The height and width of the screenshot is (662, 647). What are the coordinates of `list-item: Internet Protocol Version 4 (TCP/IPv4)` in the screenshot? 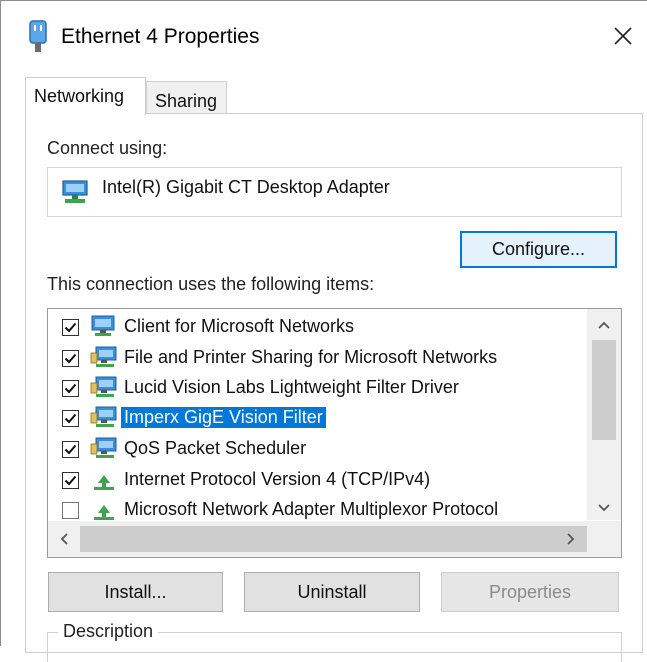 It's located at (318, 480).